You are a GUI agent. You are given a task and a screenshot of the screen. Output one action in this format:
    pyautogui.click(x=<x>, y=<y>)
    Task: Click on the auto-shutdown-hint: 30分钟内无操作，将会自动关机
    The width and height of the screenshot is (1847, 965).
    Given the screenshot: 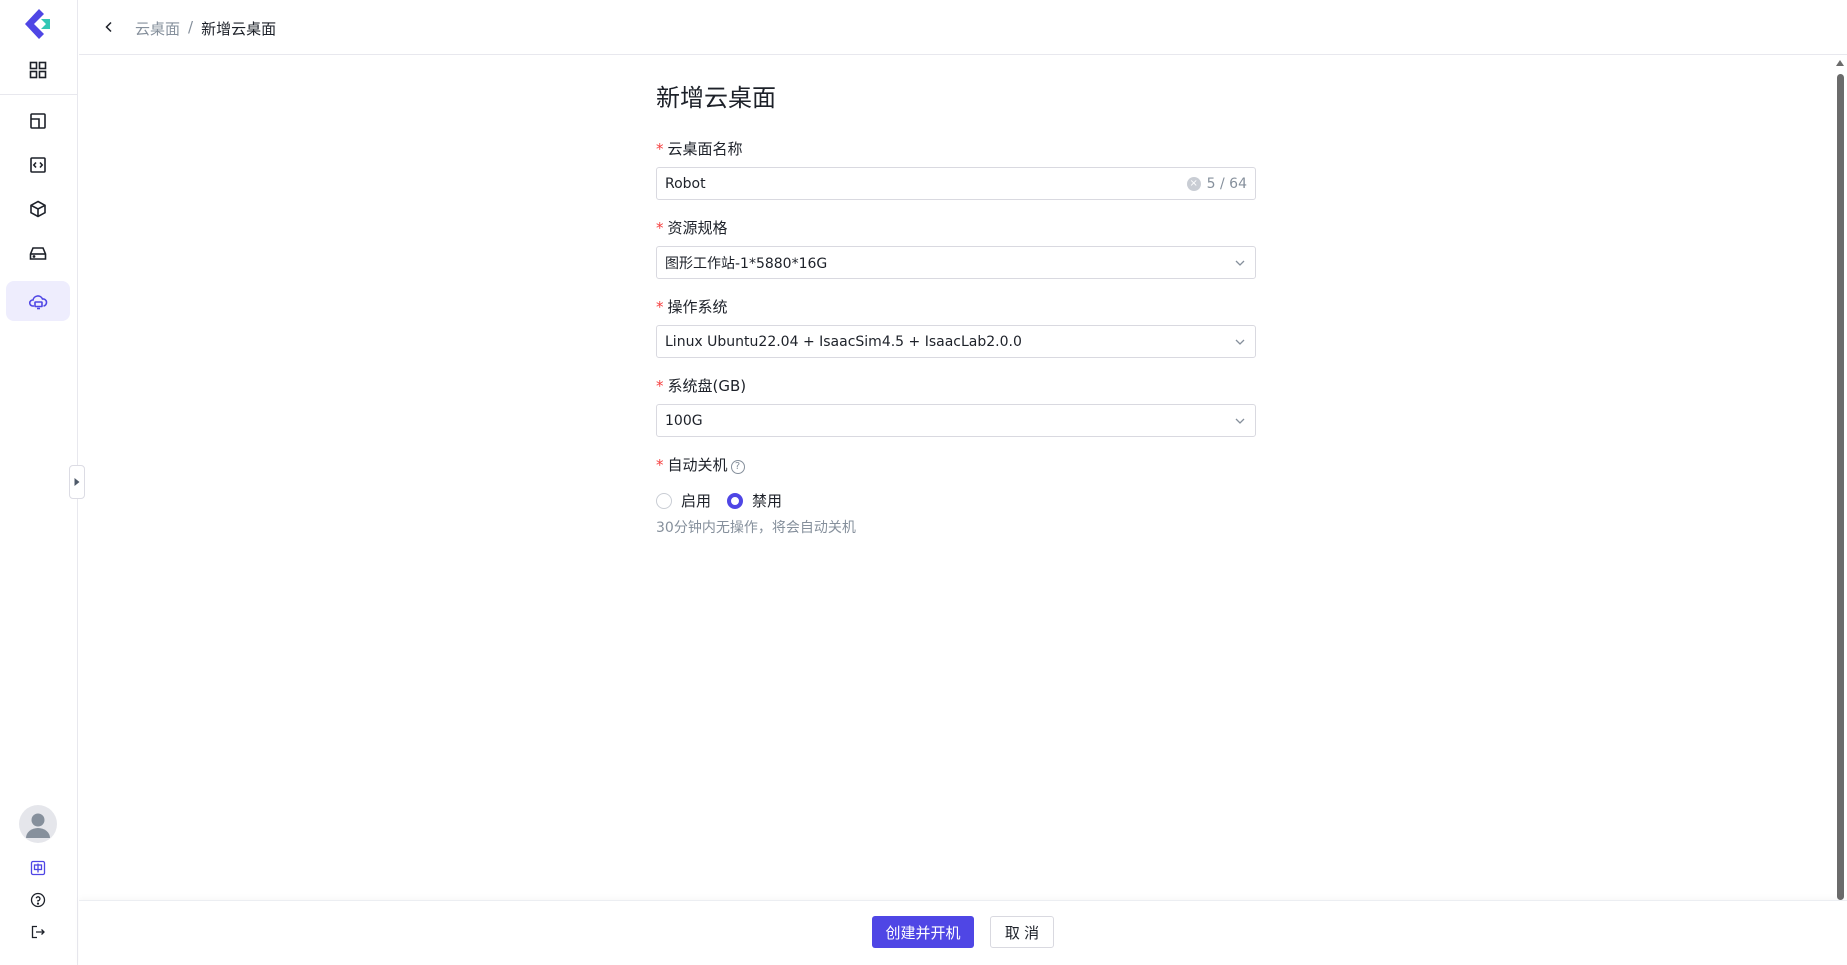 What is the action you would take?
    pyautogui.click(x=756, y=528)
    